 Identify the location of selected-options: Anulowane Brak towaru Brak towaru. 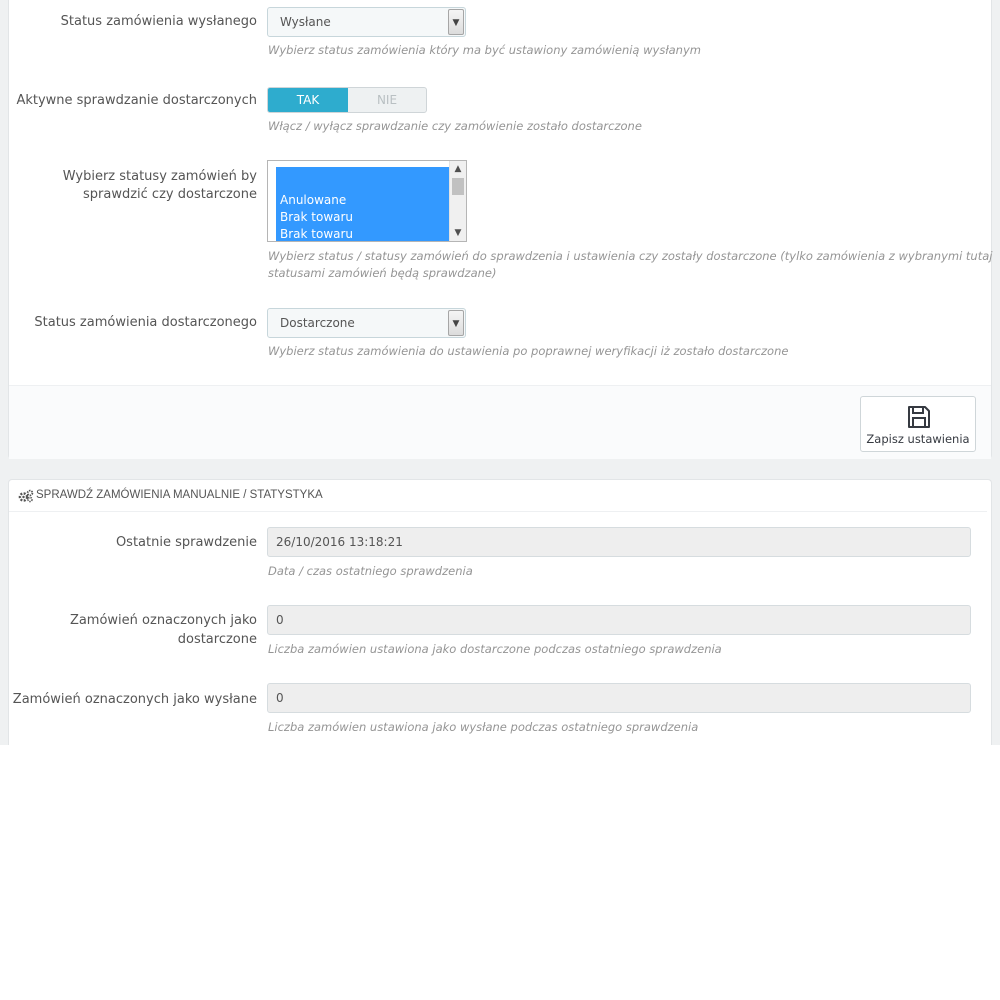
(362, 204).